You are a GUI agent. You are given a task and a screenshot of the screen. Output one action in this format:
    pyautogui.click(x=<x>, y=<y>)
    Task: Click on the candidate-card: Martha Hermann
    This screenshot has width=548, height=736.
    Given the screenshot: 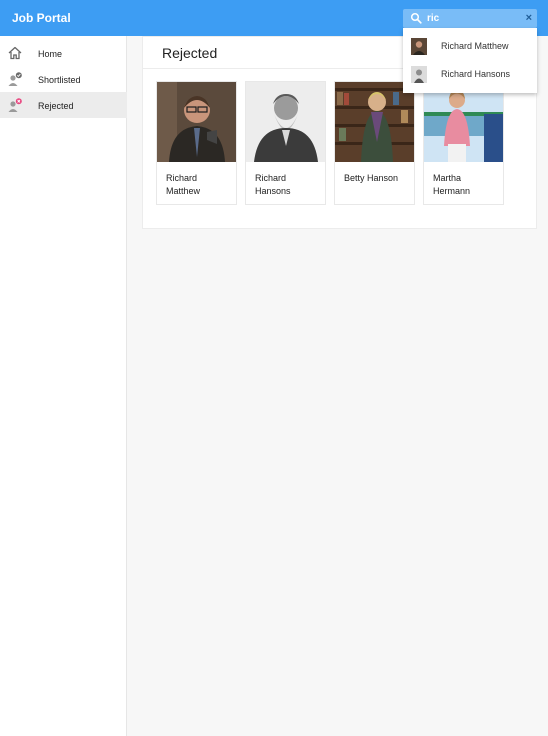 What is the action you would take?
    pyautogui.click(x=463, y=143)
    